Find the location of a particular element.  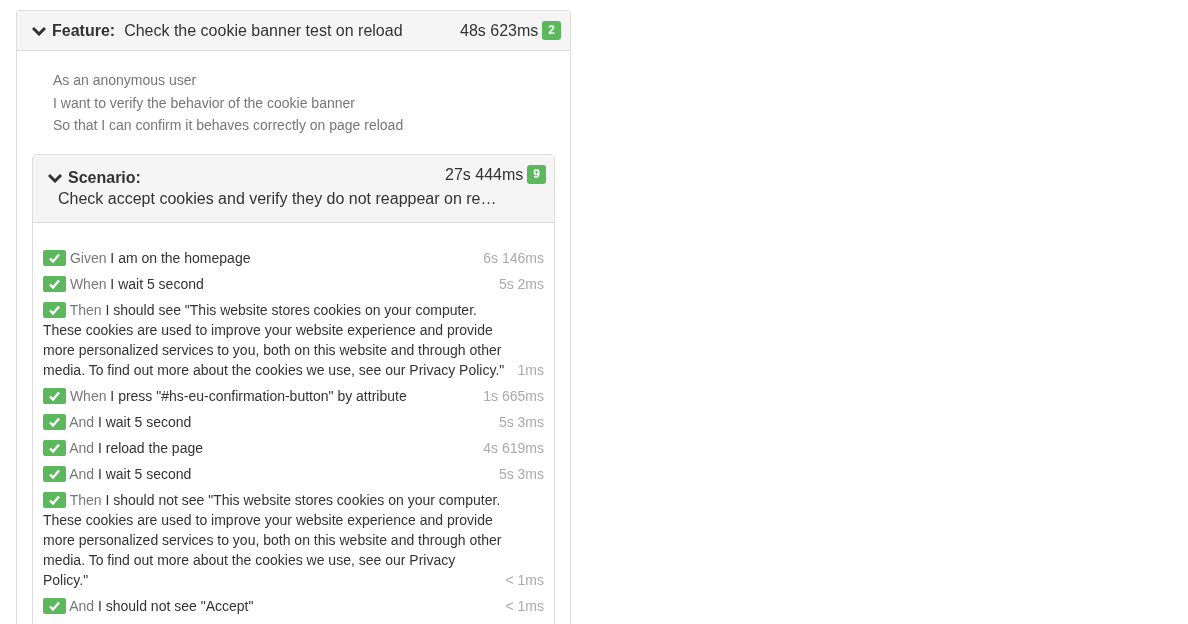

scenario-label: Scenario: is located at coordinates (104, 177).